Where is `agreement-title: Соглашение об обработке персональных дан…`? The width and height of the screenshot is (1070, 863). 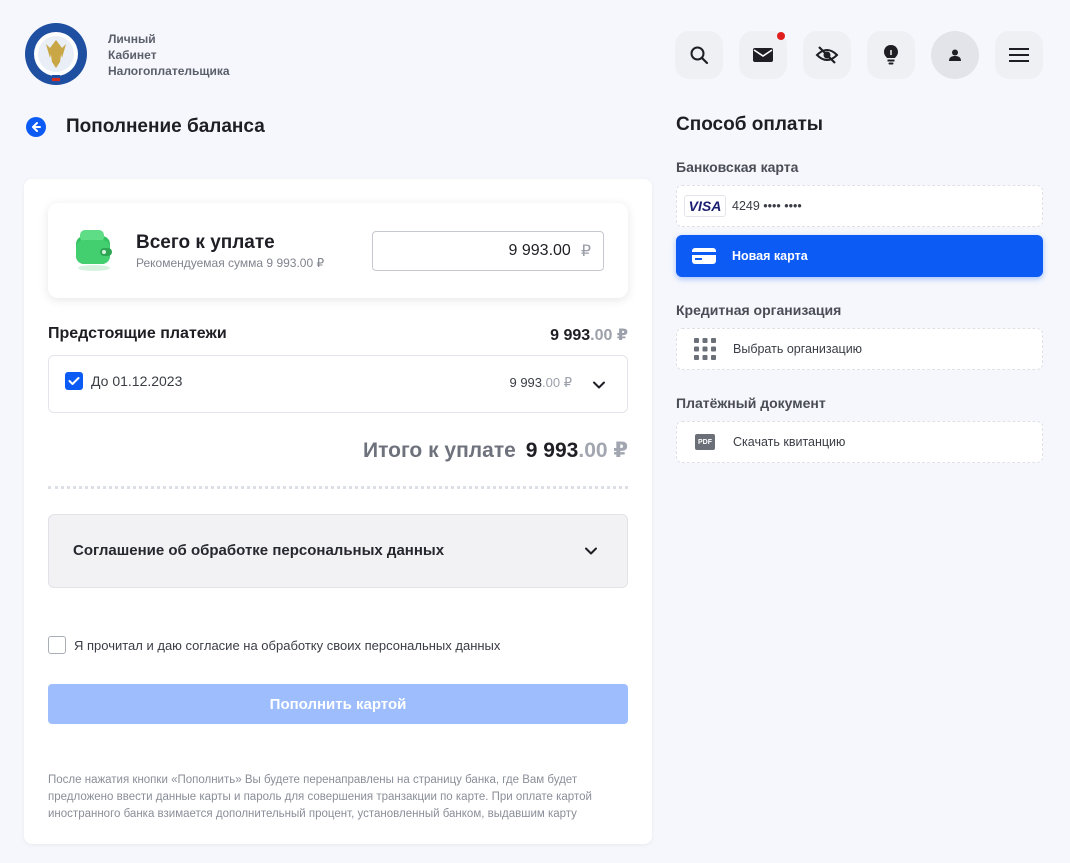 agreement-title: Соглашение об обработке персональных дан… is located at coordinates (259, 550).